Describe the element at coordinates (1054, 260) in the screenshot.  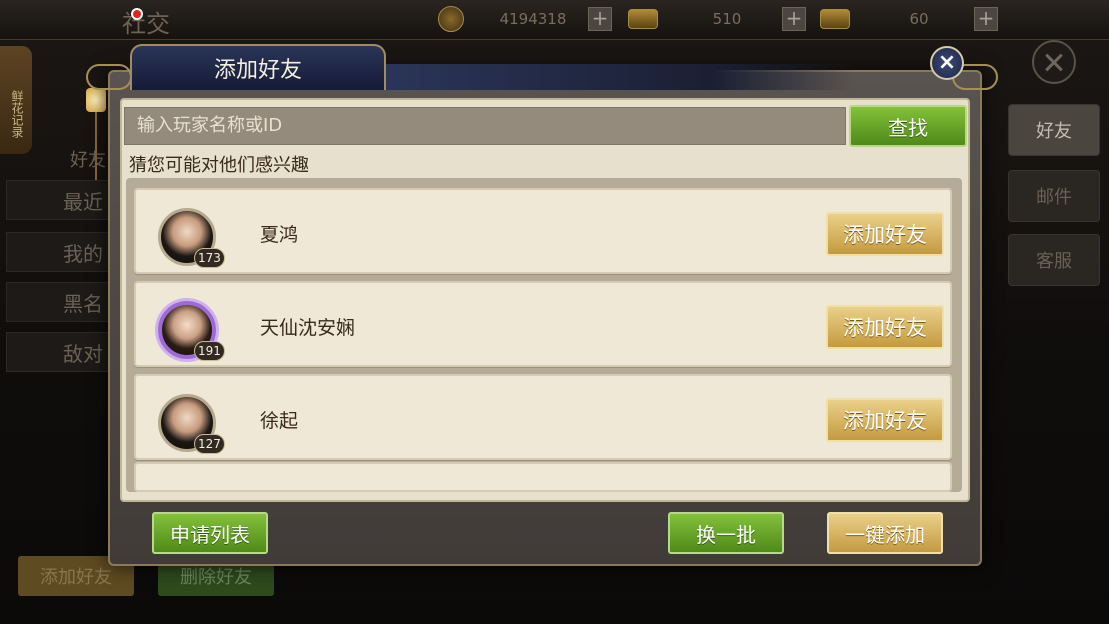
I see `tab-service: 客服` at that location.